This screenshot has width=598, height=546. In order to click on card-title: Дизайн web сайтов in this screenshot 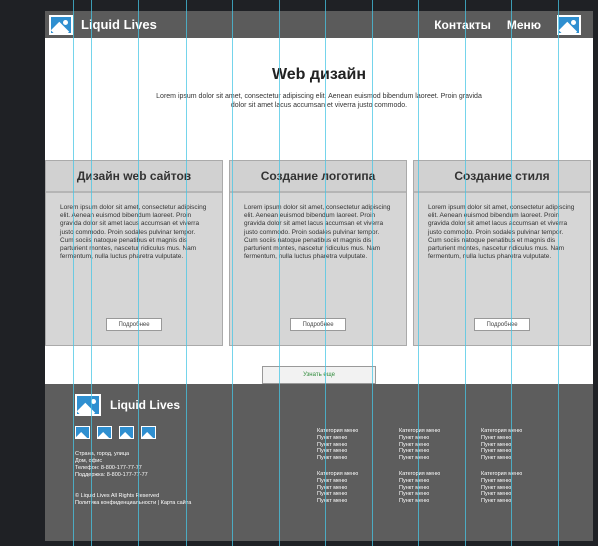, I will do `click(134, 177)`.